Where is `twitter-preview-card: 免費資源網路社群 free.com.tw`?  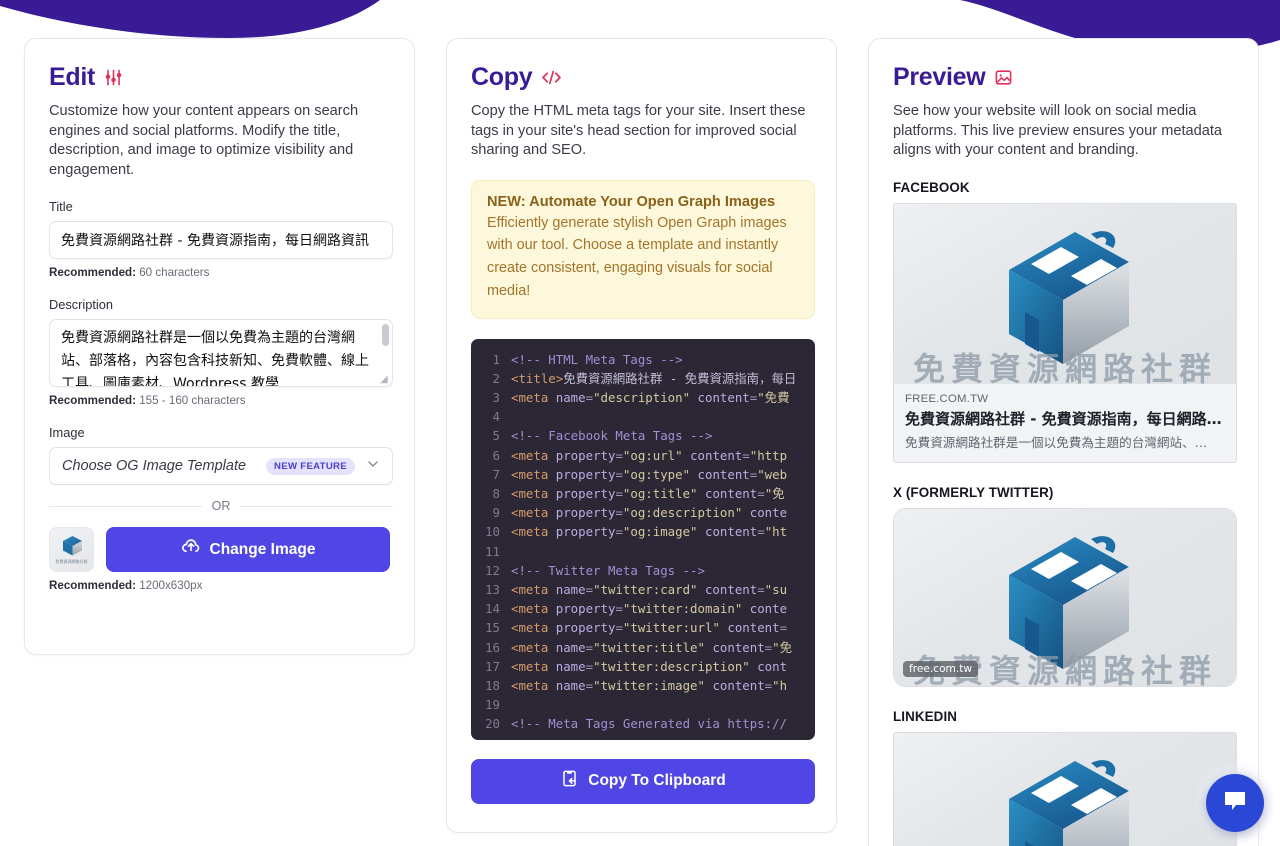
twitter-preview-card: 免費資源網路社群 free.com.tw is located at coordinates (1065, 597).